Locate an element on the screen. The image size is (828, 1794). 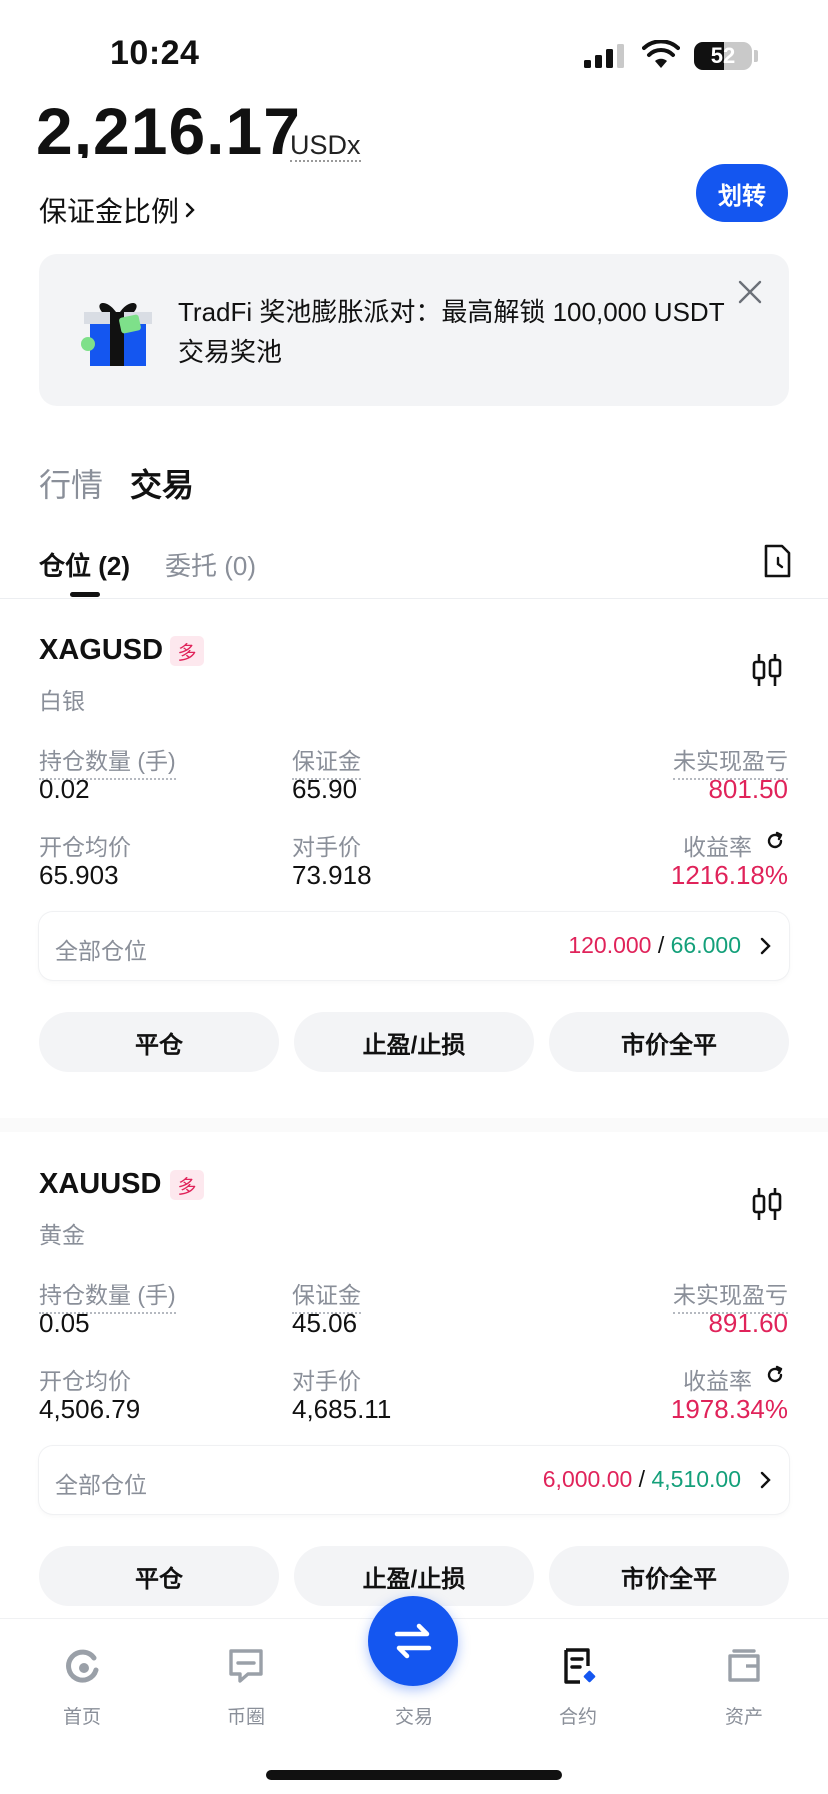
nav-futures-label: 合约 is located at coordinates (577, 1717).